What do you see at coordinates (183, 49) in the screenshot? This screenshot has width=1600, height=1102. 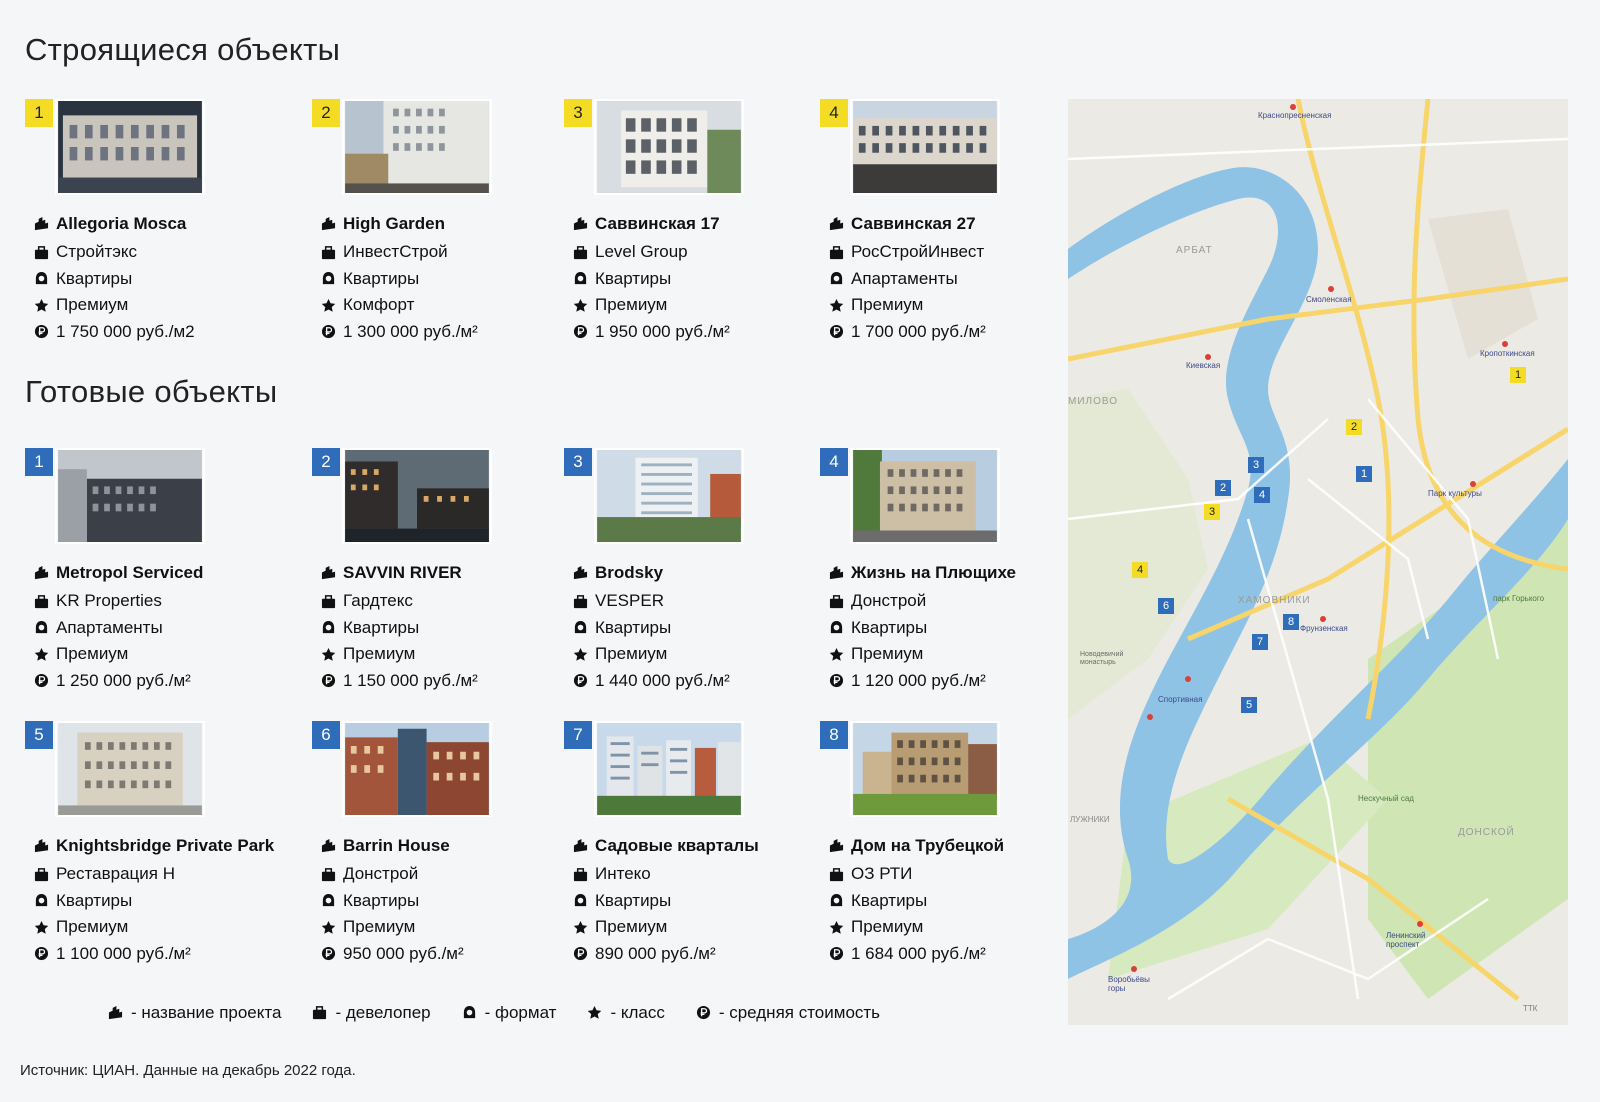 I see `section-title-building: Строящиеся объекты` at bounding box center [183, 49].